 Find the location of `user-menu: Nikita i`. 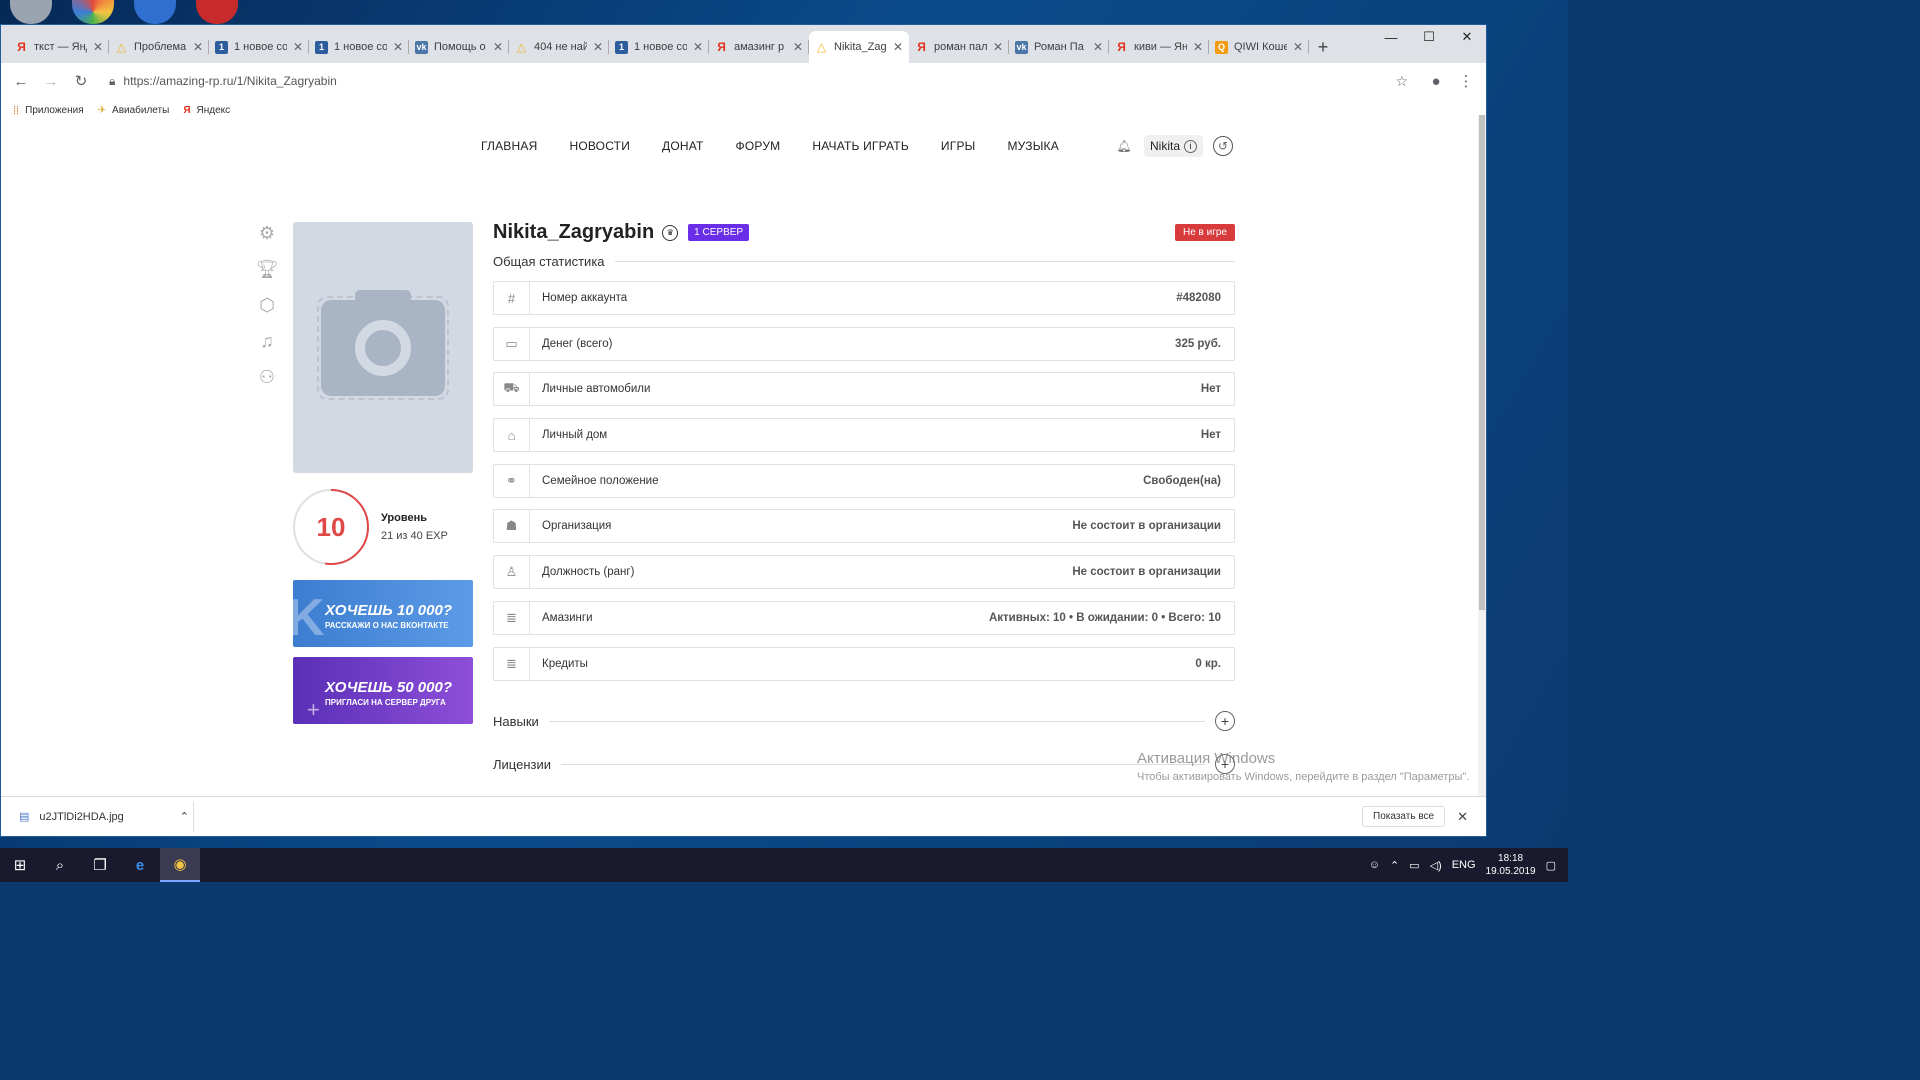

user-menu: Nikita i is located at coordinates (1174, 146).